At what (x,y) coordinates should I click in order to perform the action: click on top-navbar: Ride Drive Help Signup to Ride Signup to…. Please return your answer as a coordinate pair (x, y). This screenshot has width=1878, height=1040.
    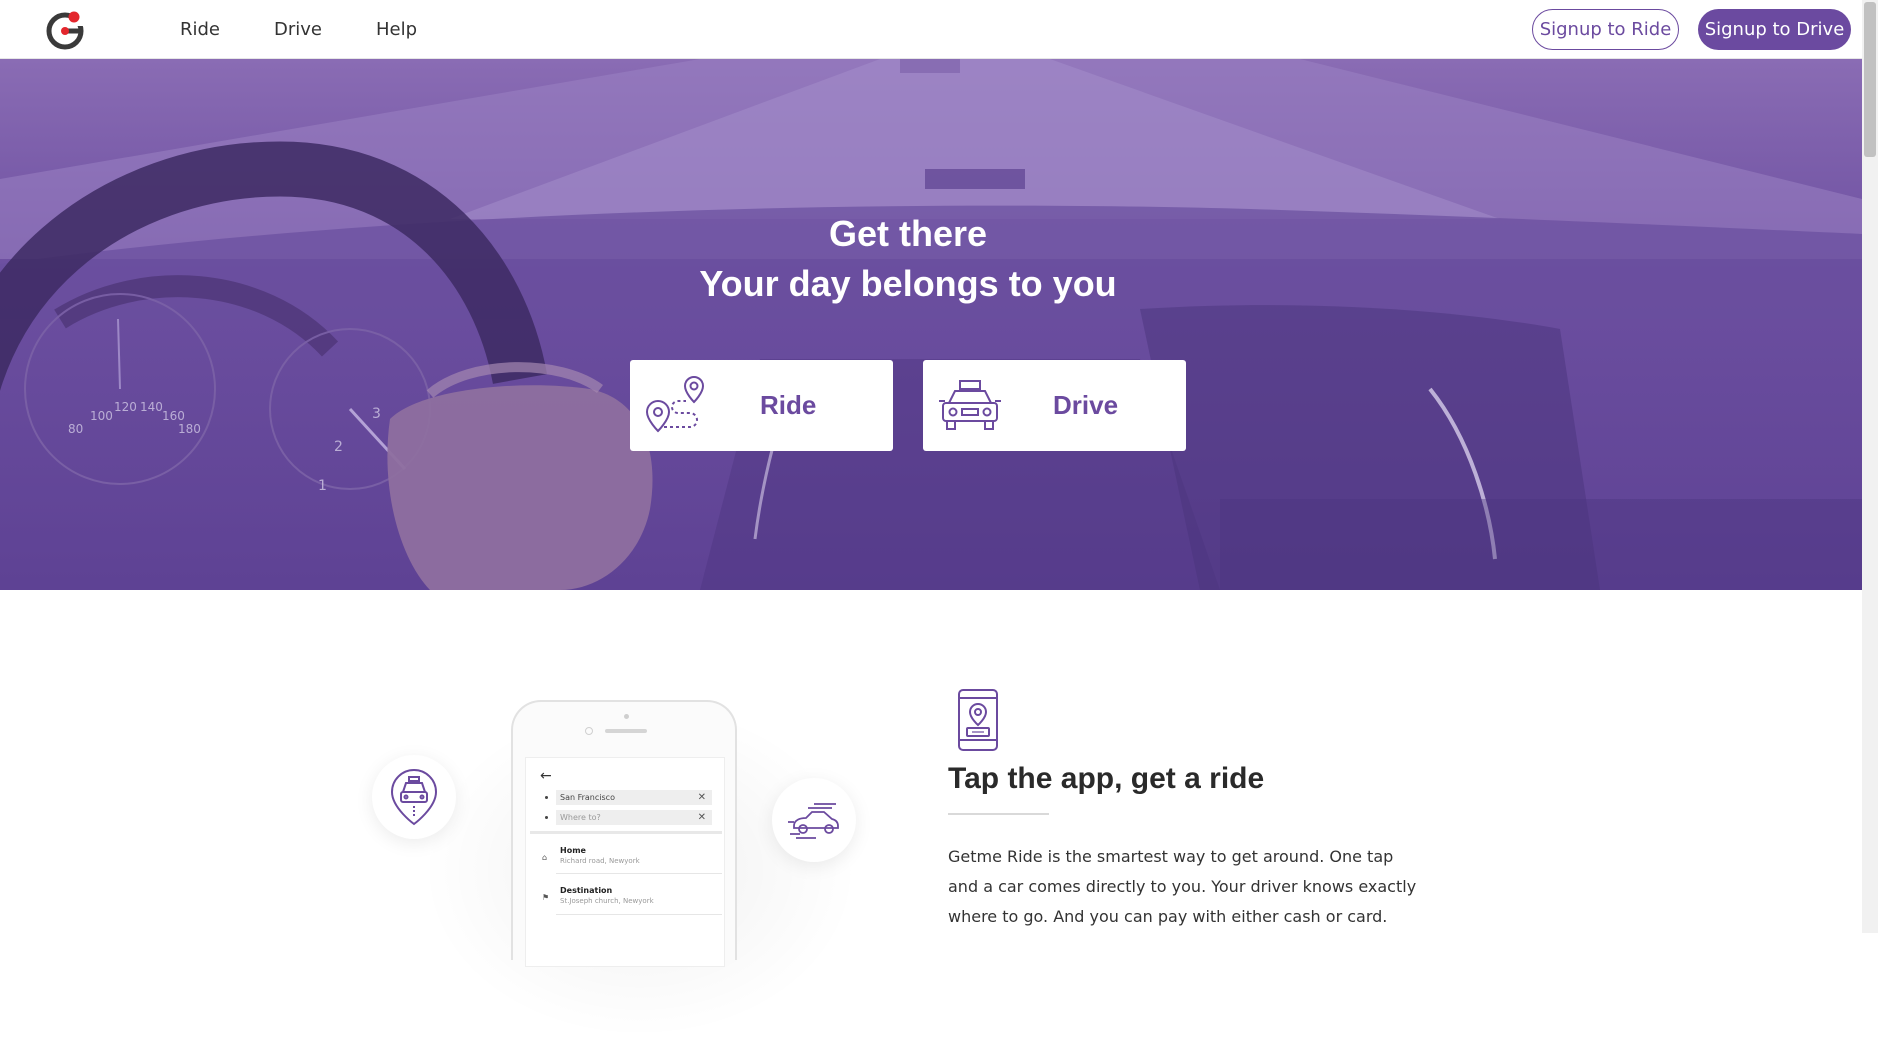
    Looking at the image, I should click on (931, 29).